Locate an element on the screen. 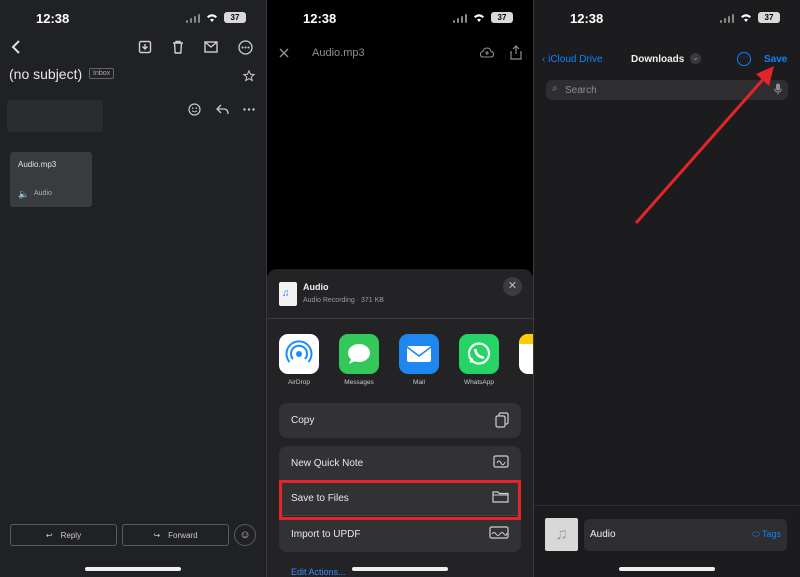 This screenshot has height=577, width=800. share-sheet-header: ♫ Audio Audio Recording · 371 KB ✕ is located at coordinates (400, 294).